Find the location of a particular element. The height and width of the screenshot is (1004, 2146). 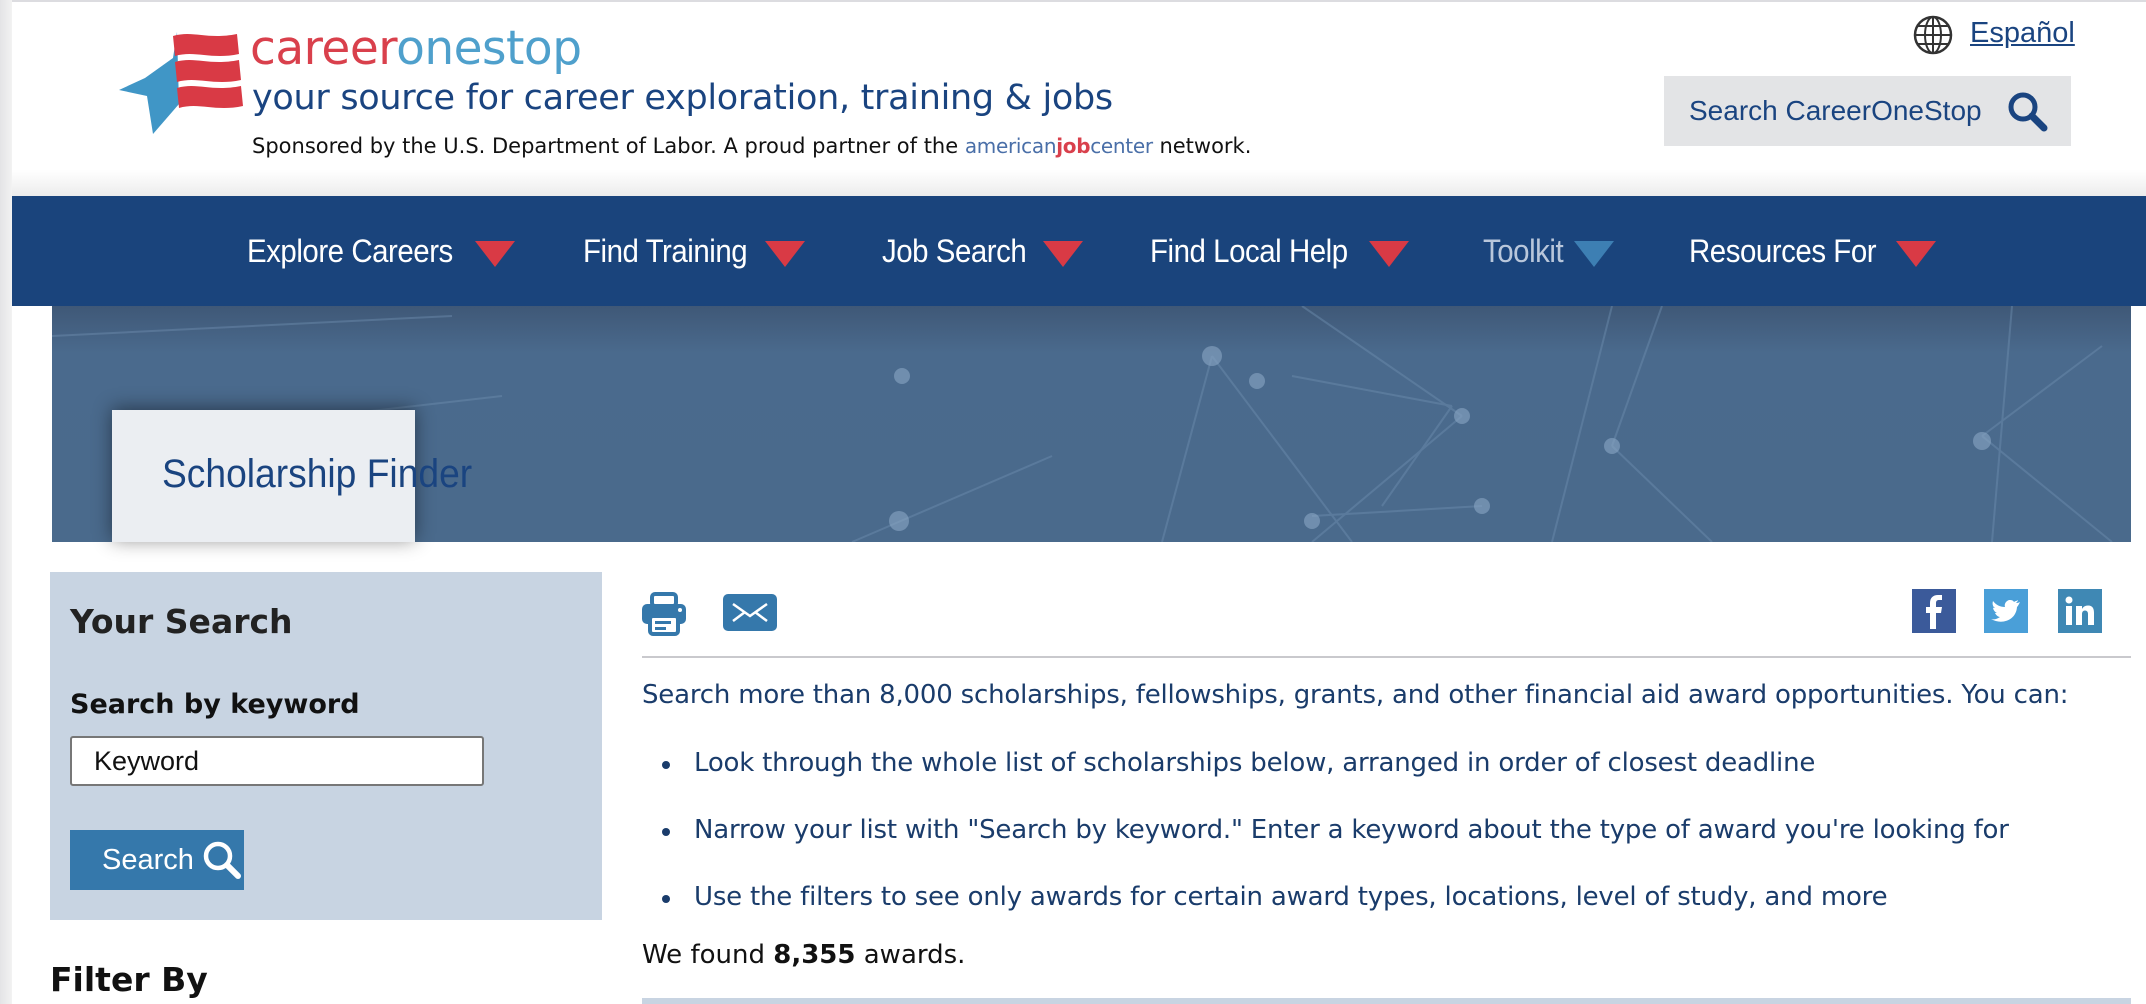

linkedin-share-icon is located at coordinates (2080, 611).